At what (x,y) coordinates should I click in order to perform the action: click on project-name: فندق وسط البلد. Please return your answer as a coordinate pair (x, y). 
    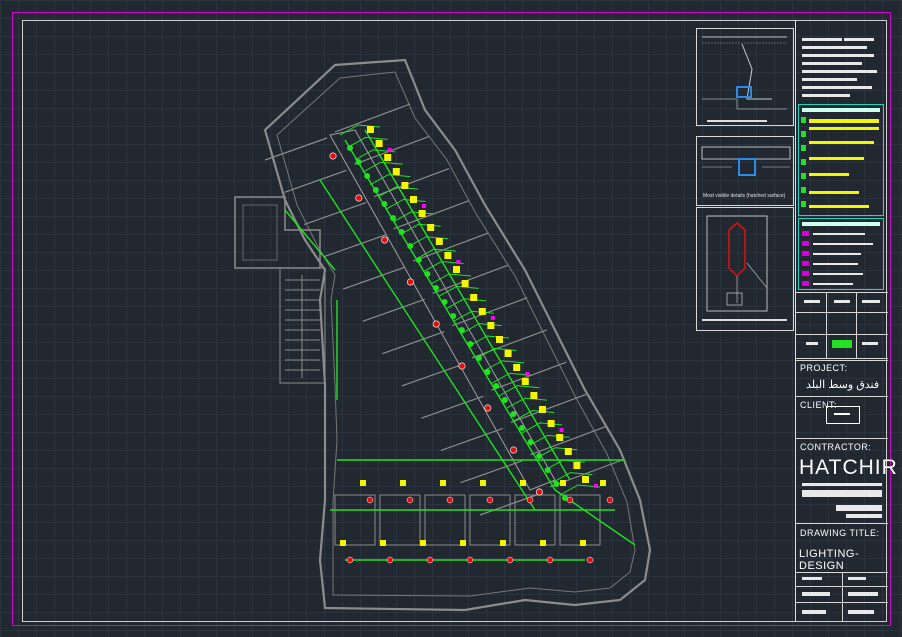
    Looking at the image, I should click on (843, 385).